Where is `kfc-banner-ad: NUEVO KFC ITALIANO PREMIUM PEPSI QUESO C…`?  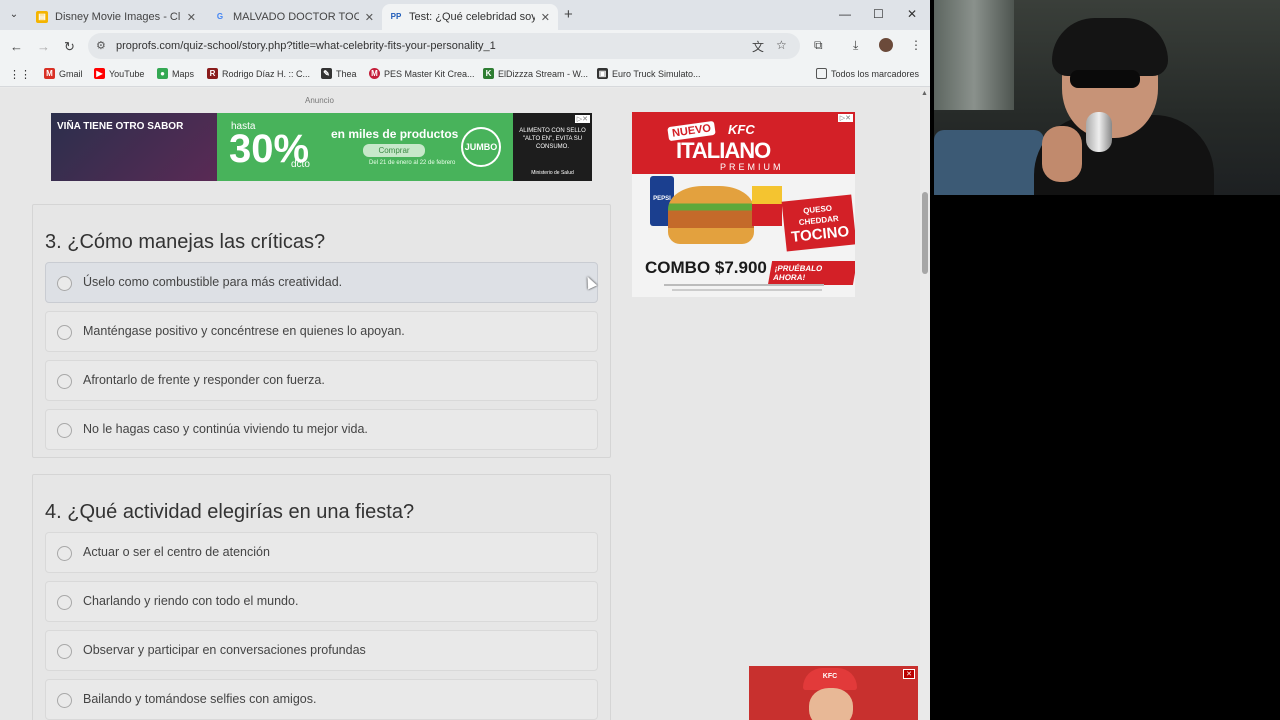 kfc-banner-ad: NUEVO KFC ITALIANO PREMIUM PEPSI QUESO C… is located at coordinates (743, 204).